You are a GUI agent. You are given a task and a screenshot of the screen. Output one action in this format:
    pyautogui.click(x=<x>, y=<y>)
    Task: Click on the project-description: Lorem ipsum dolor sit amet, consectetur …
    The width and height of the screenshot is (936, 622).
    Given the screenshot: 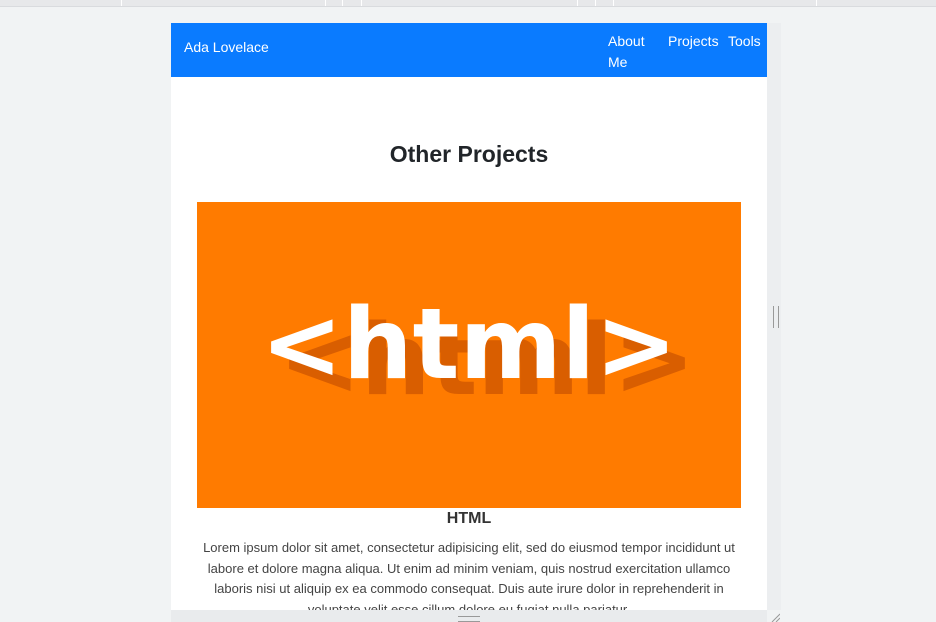 What is the action you would take?
    pyautogui.click(x=469, y=575)
    